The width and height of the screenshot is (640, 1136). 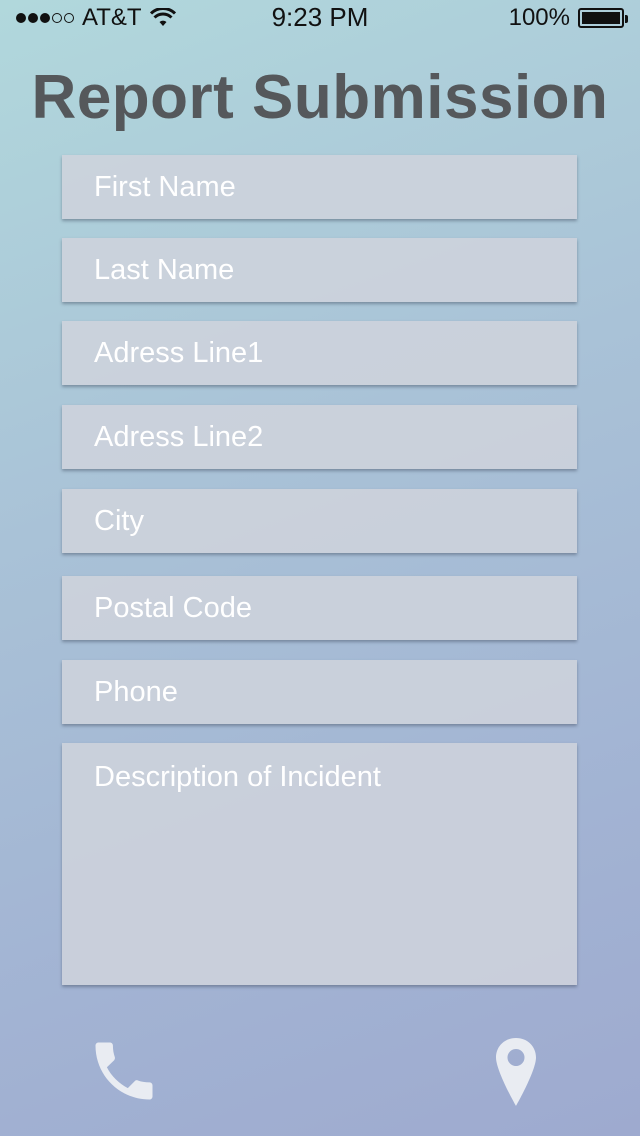 What do you see at coordinates (319, 353) in the screenshot?
I see `address-line1-field: Adress Line1` at bounding box center [319, 353].